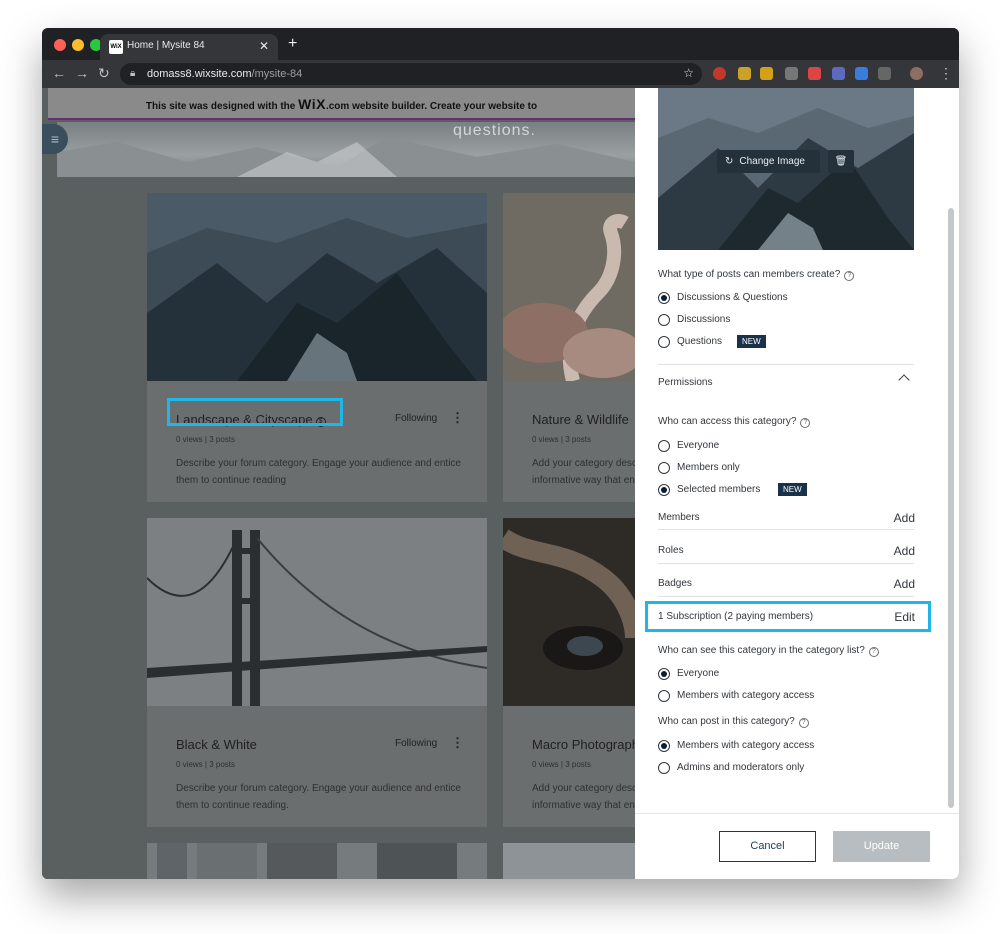 The image size is (1000, 934). What do you see at coordinates (732, 297) in the screenshot?
I see `radio-label: Discussions & Questions` at bounding box center [732, 297].